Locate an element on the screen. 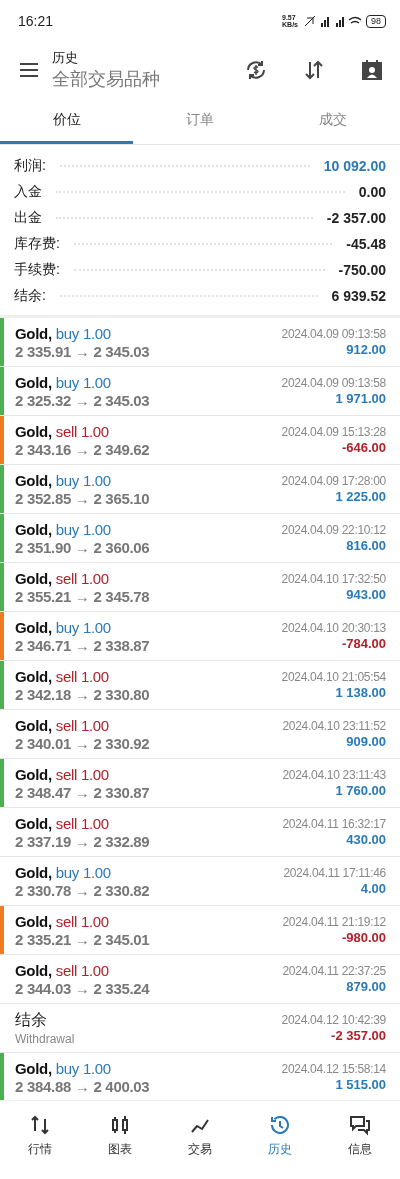  deal-prices: 2 352.85 → 2 365.10 is located at coordinates (83, 498).